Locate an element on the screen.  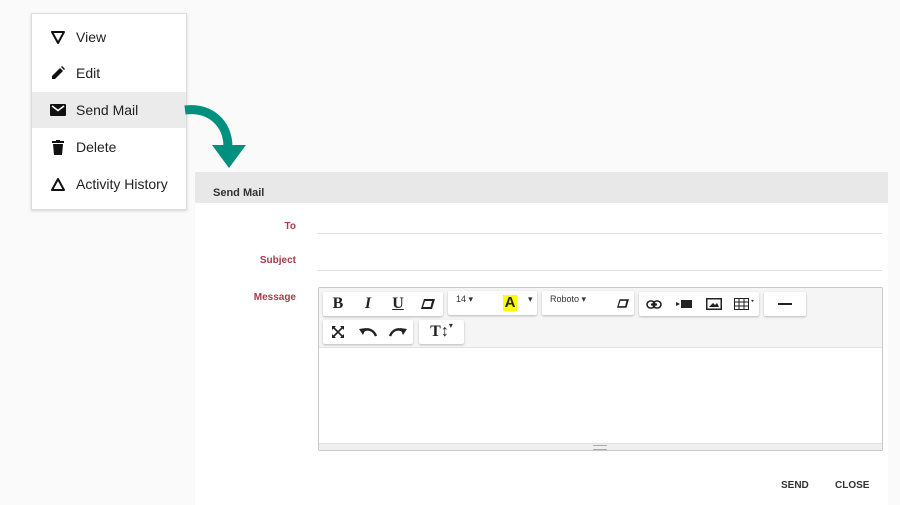
pencil-icon is located at coordinates (58, 73).